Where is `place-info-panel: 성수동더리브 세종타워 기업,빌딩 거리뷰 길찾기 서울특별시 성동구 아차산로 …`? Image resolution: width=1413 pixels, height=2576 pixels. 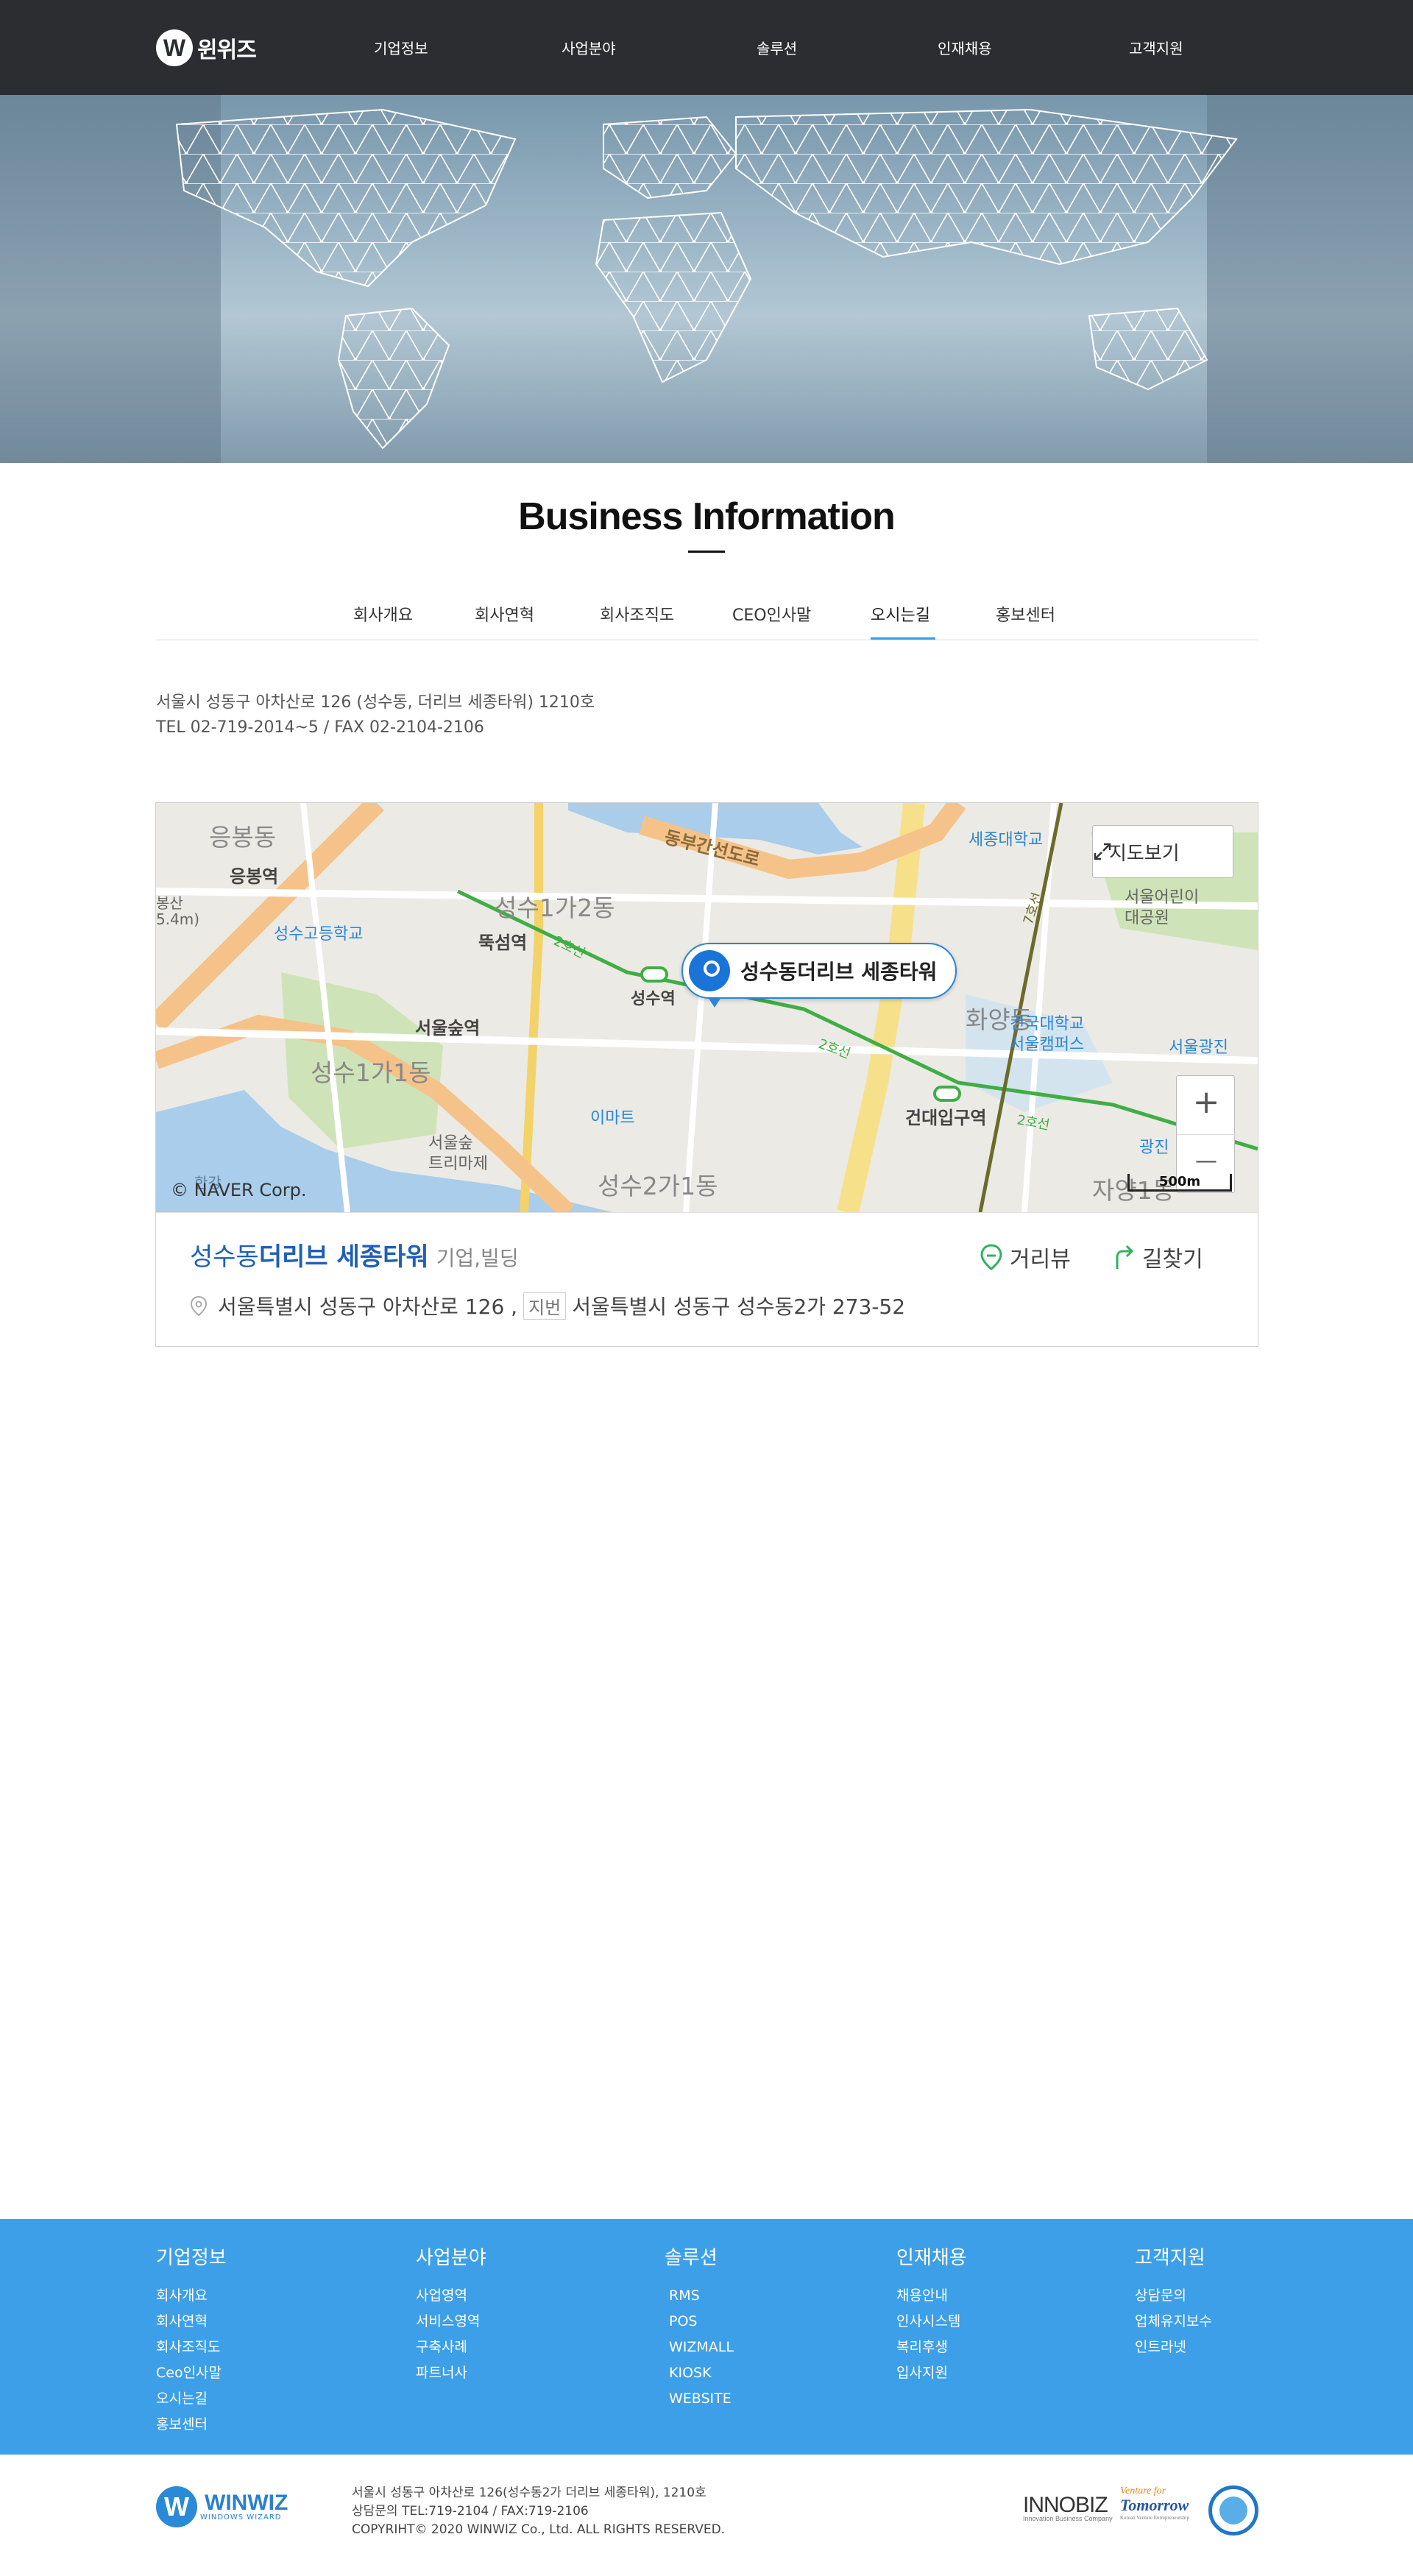 place-info-panel: 성수동더리브 세종타워 기업,빌딩 거리뷰 길찾기 서울특별시 성동구 아차산로 … is located at coordinates (707, 1279).